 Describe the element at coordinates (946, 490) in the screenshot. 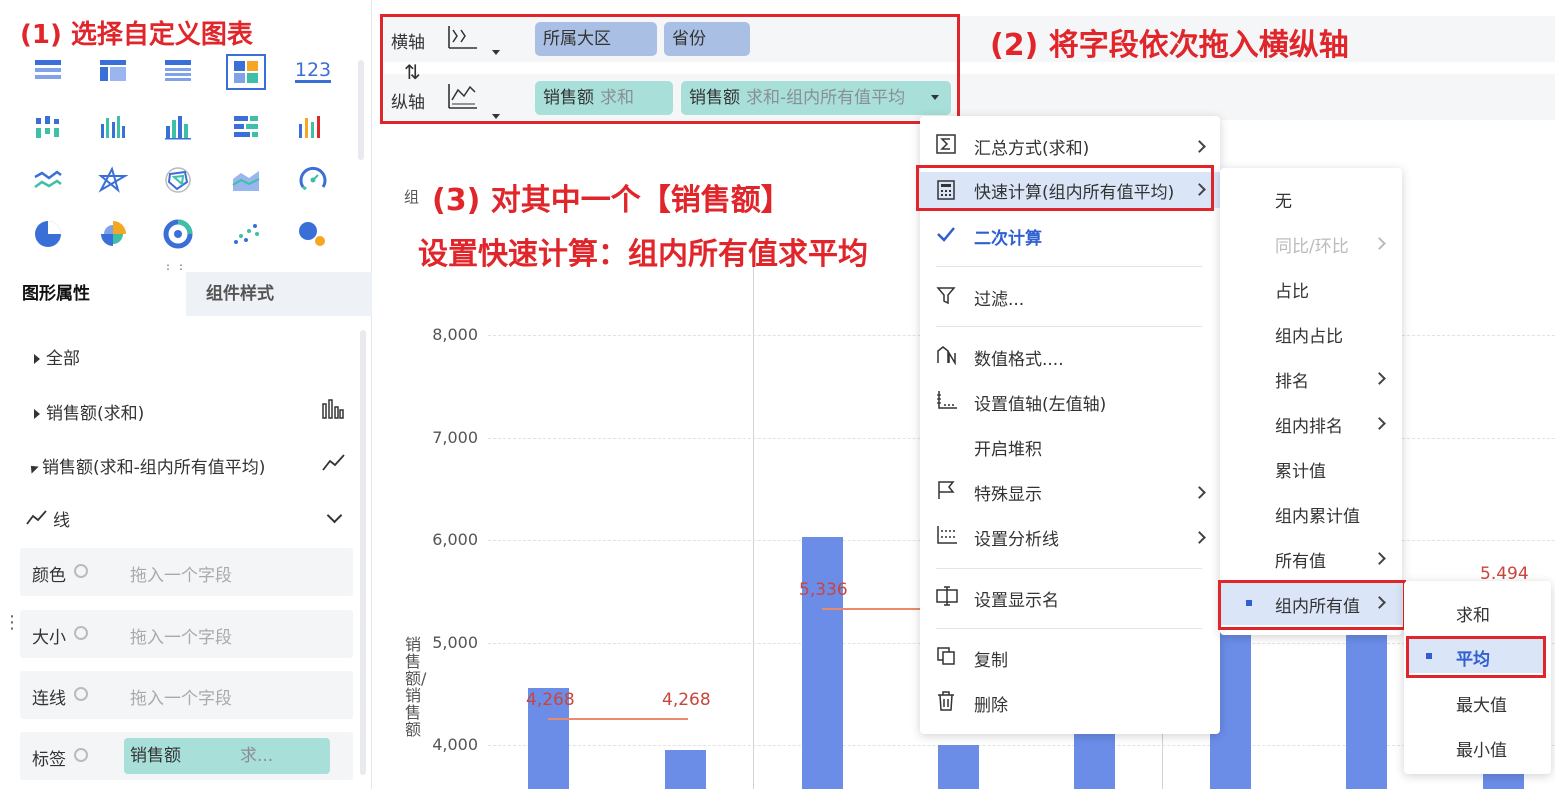

I see `flag-icon` at that location.